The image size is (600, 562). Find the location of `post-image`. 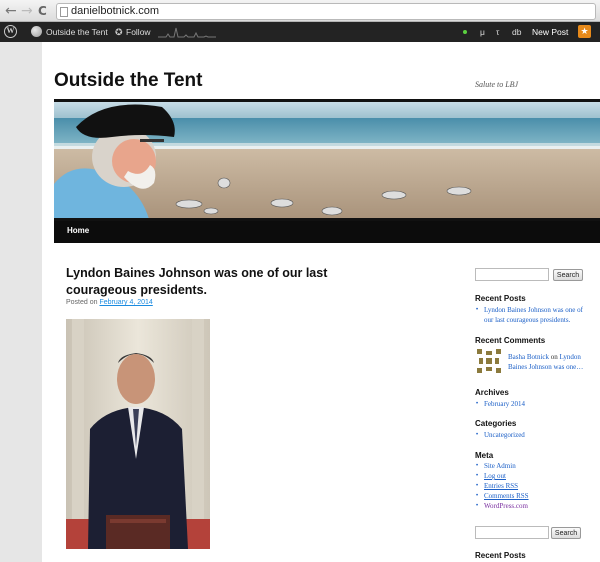

post-image is located at coordinates (138, 434).